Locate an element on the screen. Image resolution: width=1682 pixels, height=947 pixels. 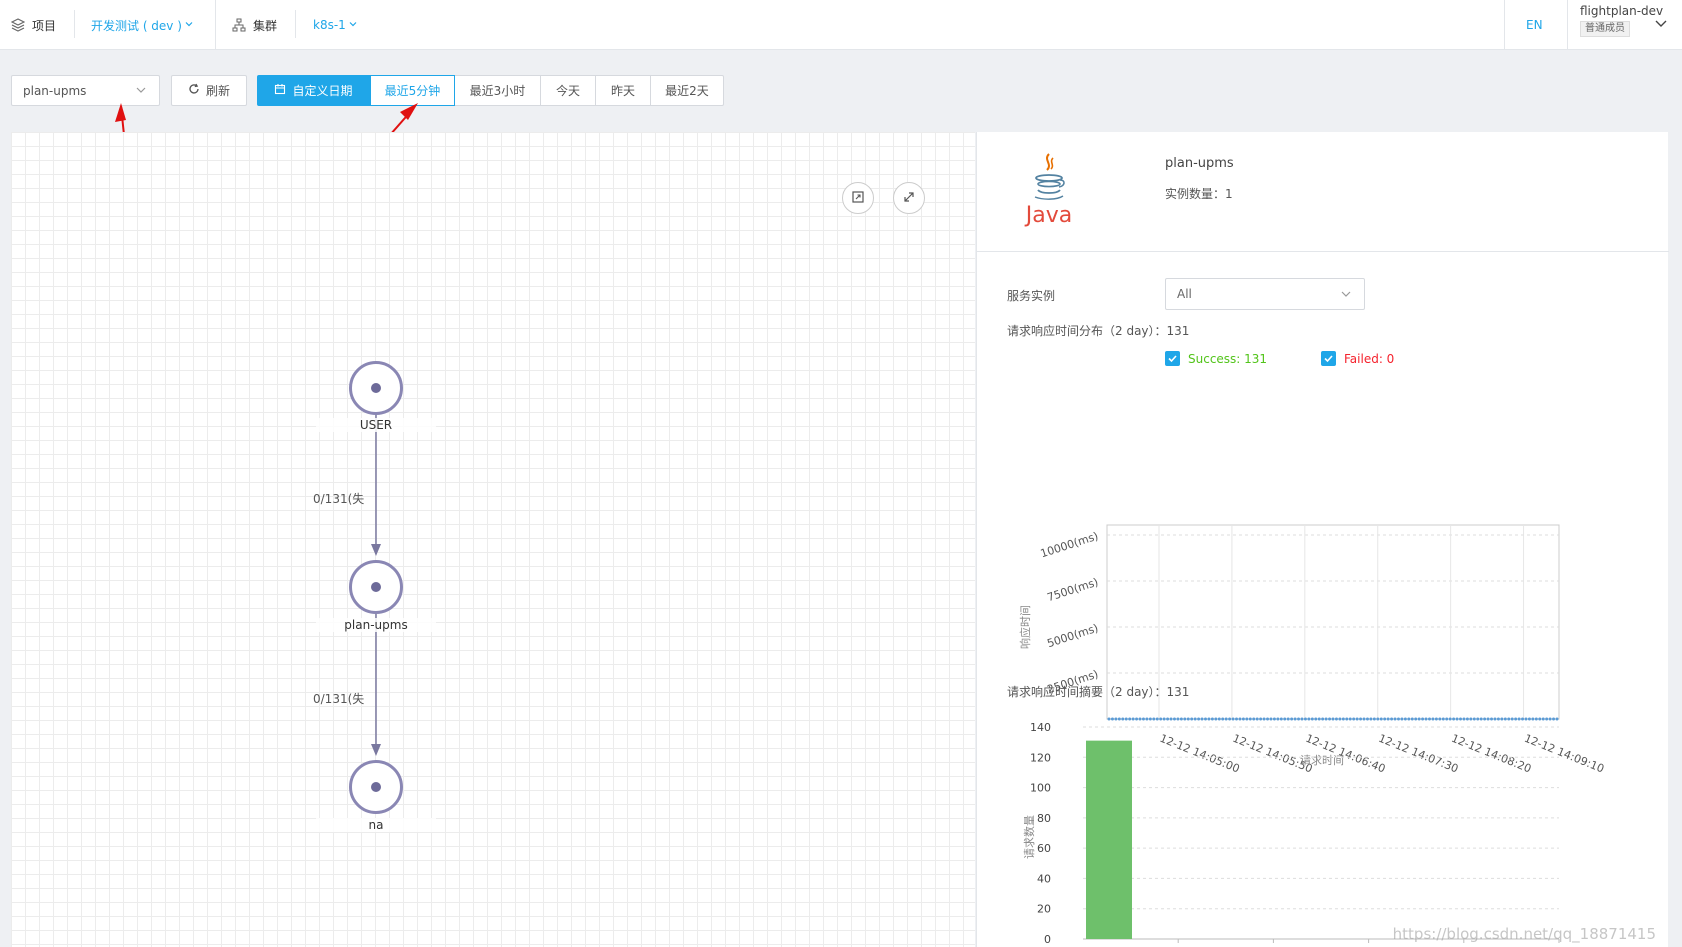
instance-count: 实例数量：1 is located at coordinates (1199, 194).